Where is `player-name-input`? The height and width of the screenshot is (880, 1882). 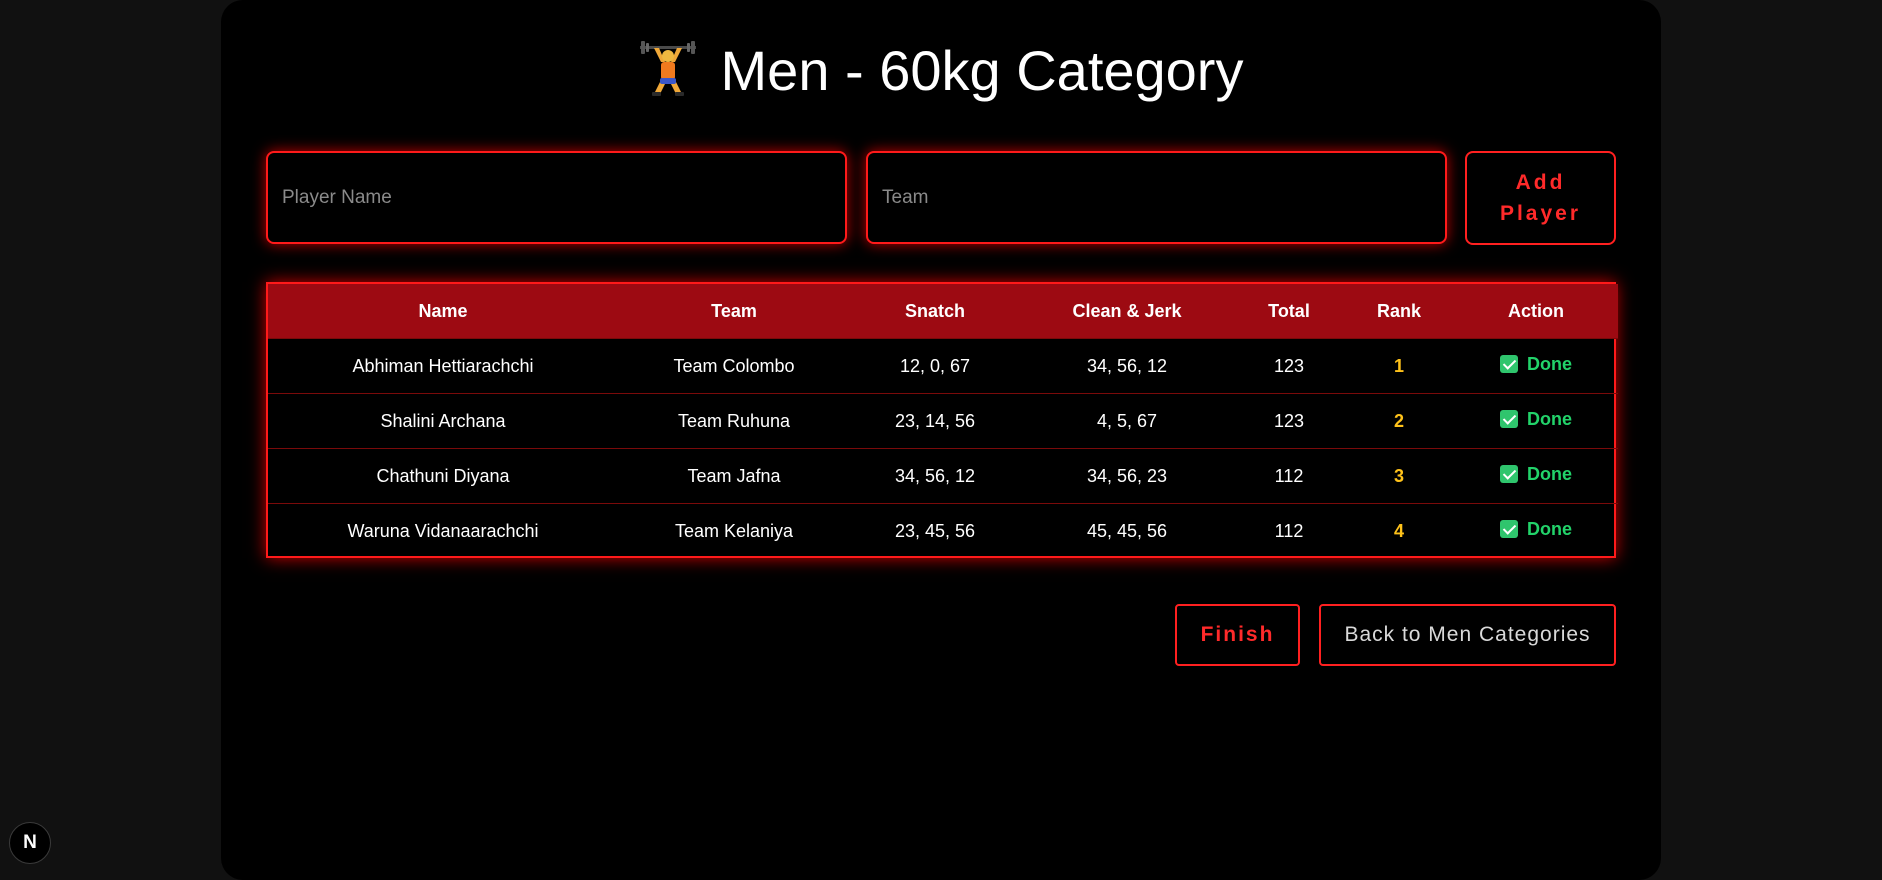 player-name-input is located at coordinates (556, 197).